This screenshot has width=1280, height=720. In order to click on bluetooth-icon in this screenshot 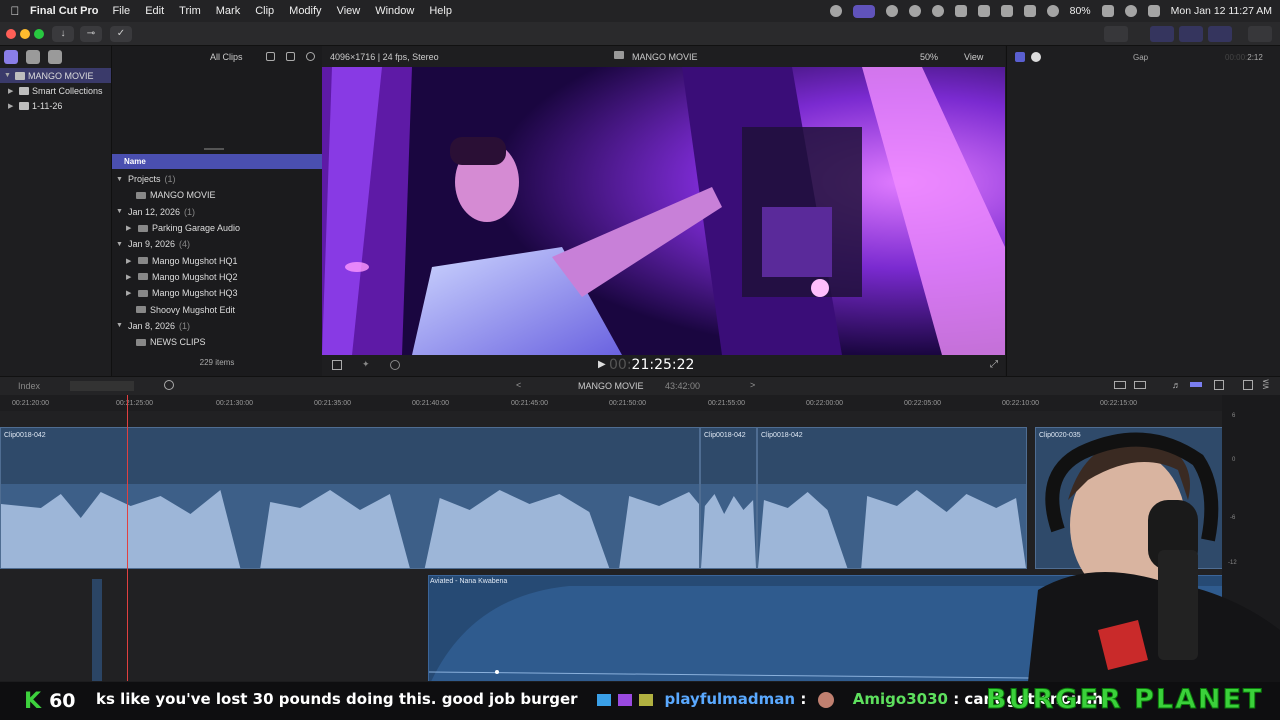, I will do `click(1029, 11)`.